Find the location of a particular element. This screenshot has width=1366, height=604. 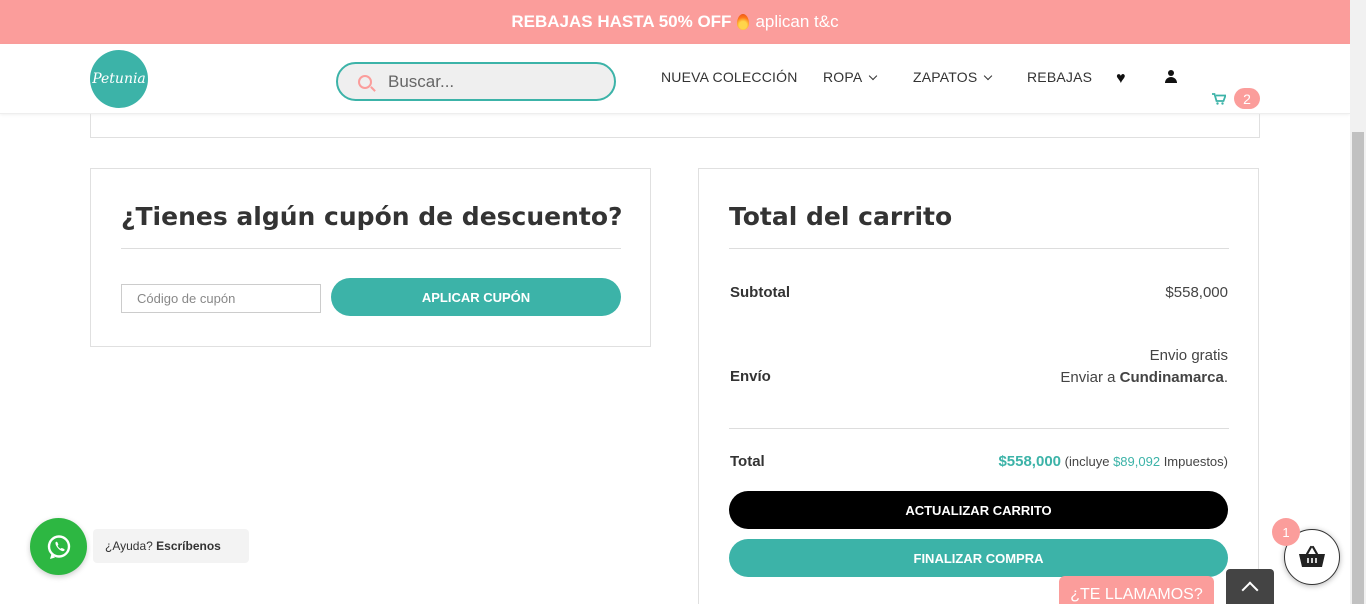

scroll-to-top-button is located at coordinates (1250, 586).